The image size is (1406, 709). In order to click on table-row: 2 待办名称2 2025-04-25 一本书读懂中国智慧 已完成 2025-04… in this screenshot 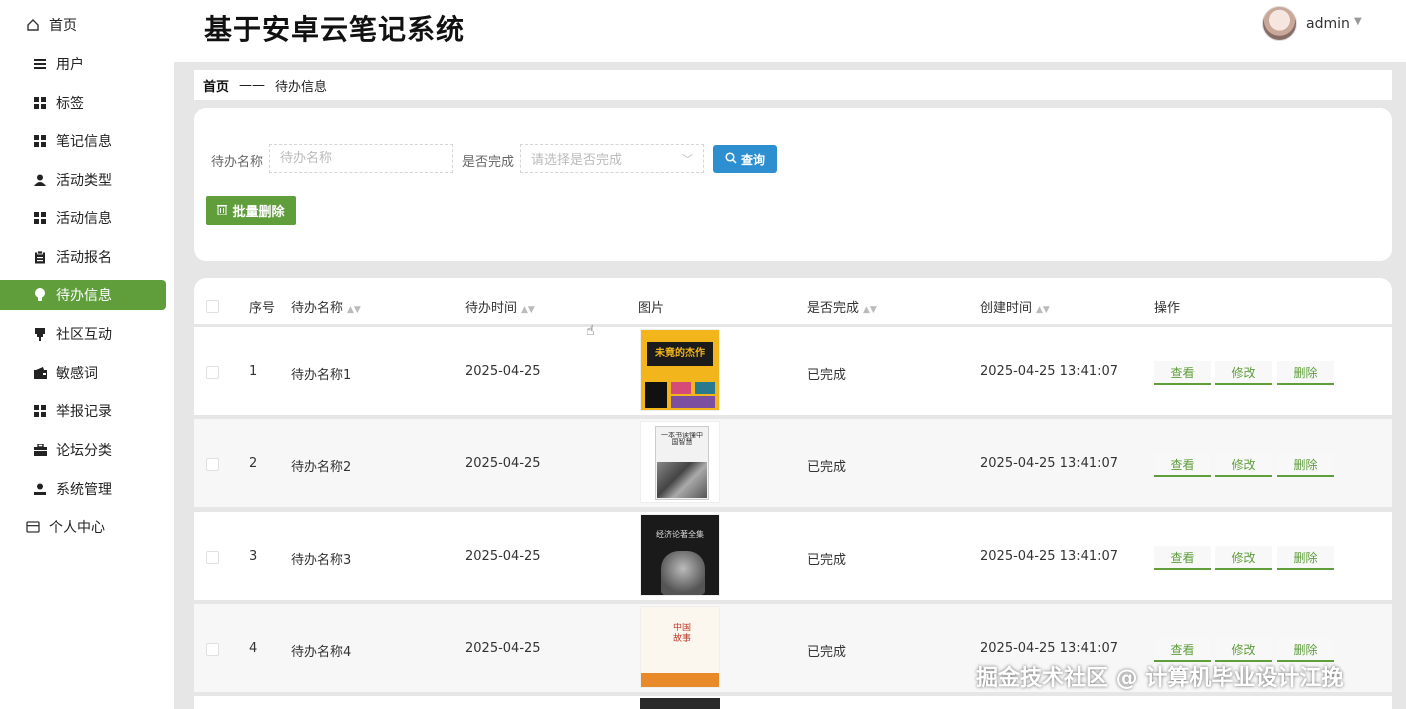, I will do `click(793, 463)`.